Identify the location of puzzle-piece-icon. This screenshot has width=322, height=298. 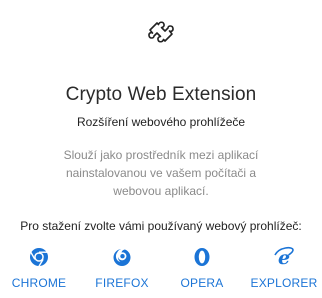
(161, 32).